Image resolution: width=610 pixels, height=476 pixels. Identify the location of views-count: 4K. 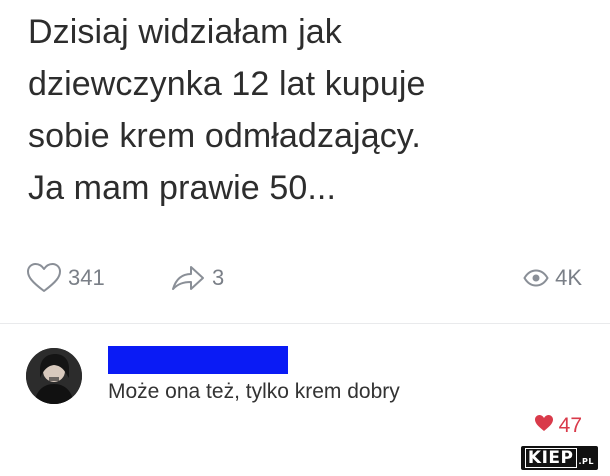
(568, 277).